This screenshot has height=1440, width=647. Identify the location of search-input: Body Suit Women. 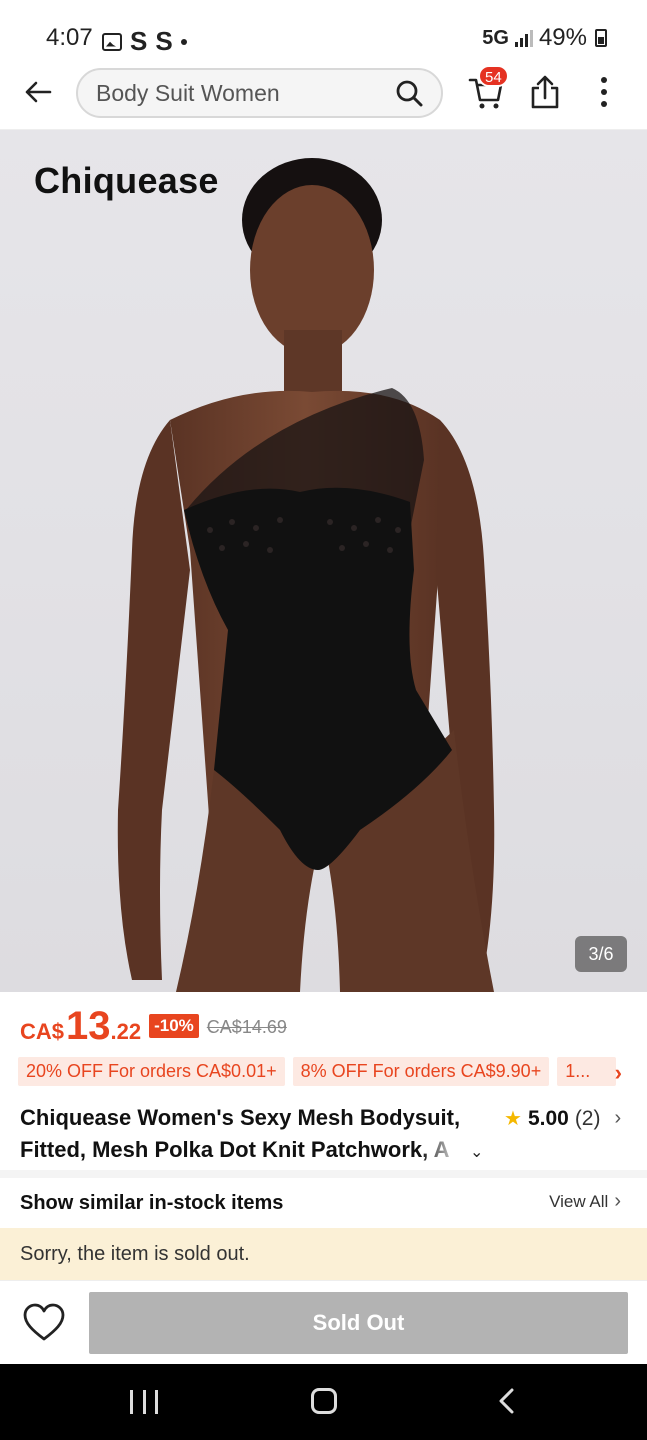
(259, 93).